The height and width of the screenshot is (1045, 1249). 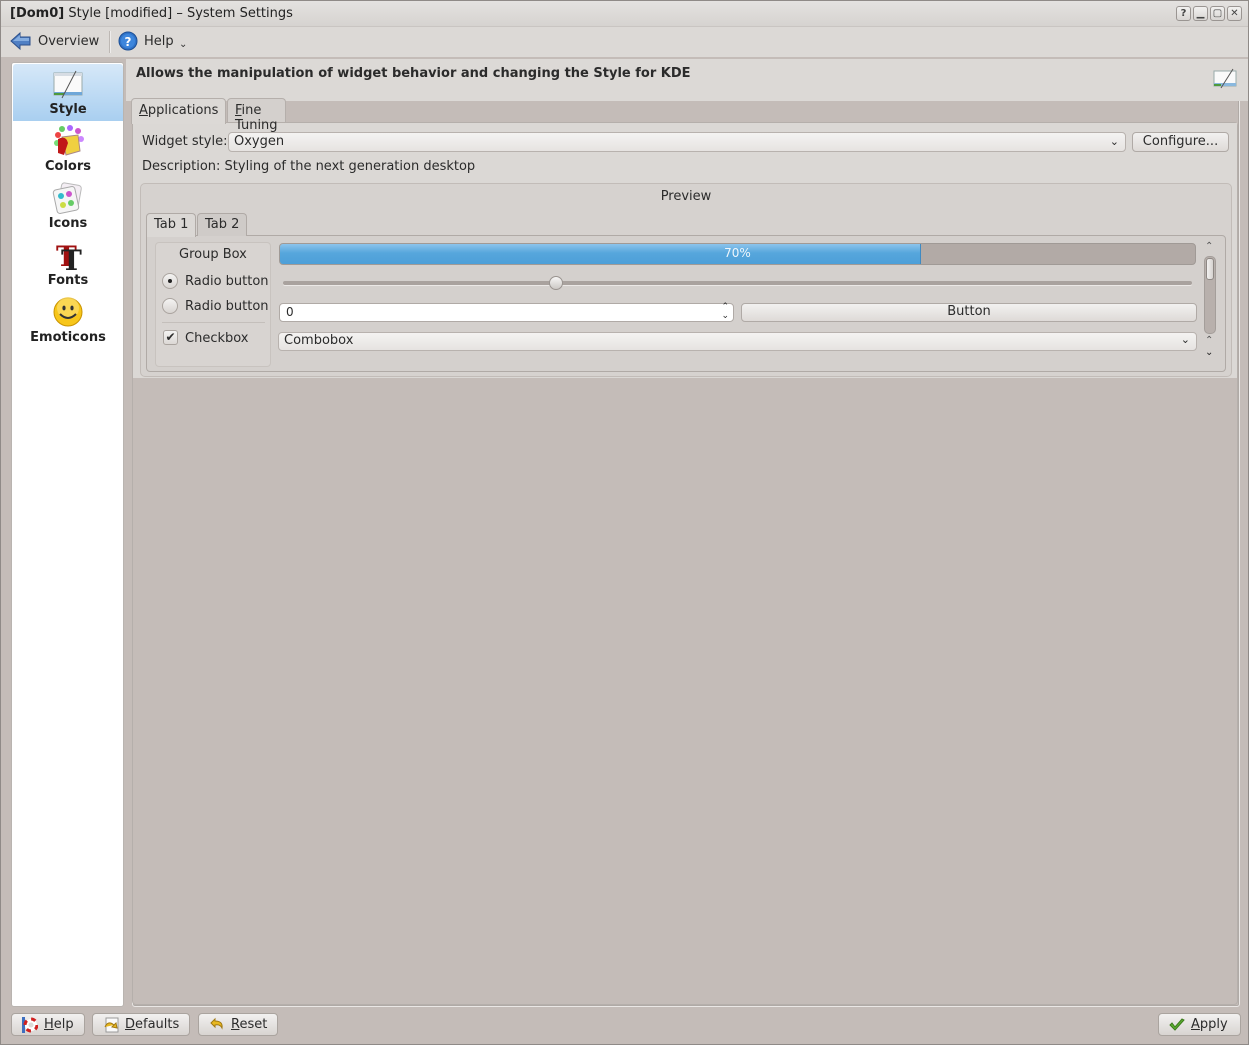 I want to click on widget-style-value: Oxygen, so click(x=259, y=141).